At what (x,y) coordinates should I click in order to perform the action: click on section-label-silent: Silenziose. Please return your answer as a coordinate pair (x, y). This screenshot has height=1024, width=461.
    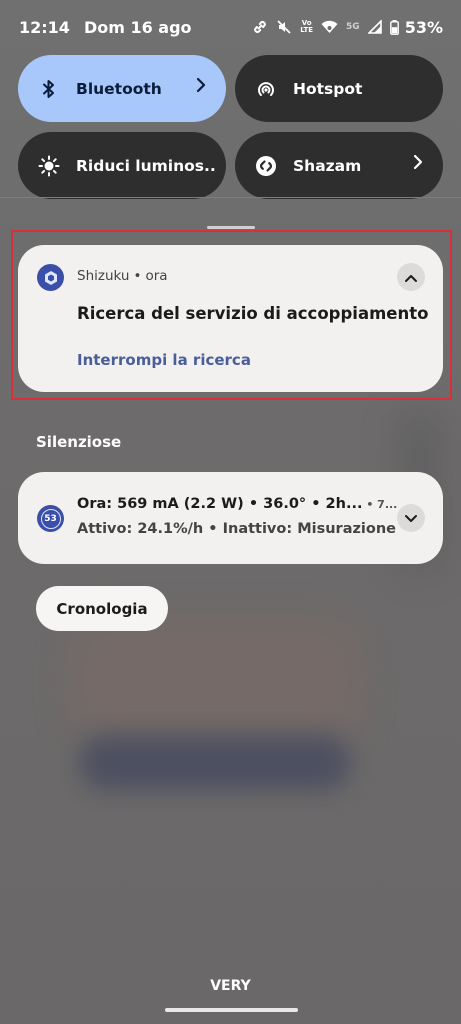
    Looking at the image, I should click on (79, 442).